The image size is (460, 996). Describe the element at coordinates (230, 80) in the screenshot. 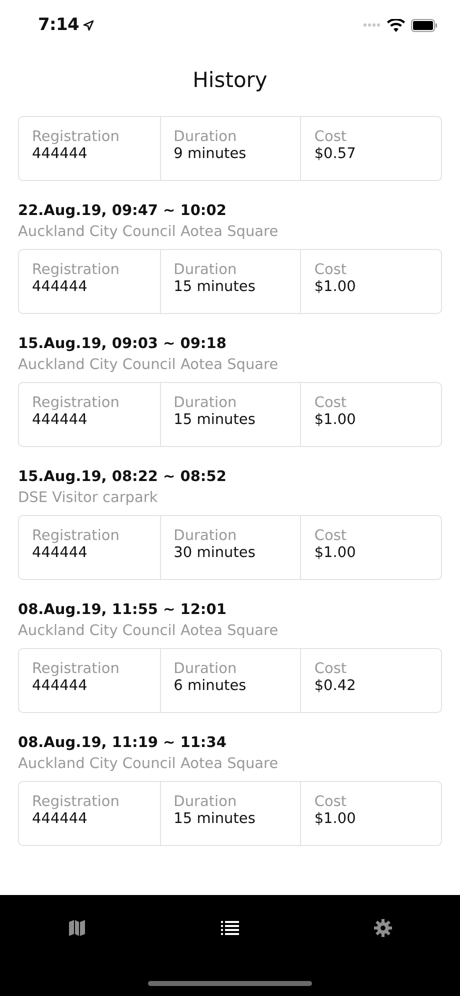

I see `page-title: History` at that location.